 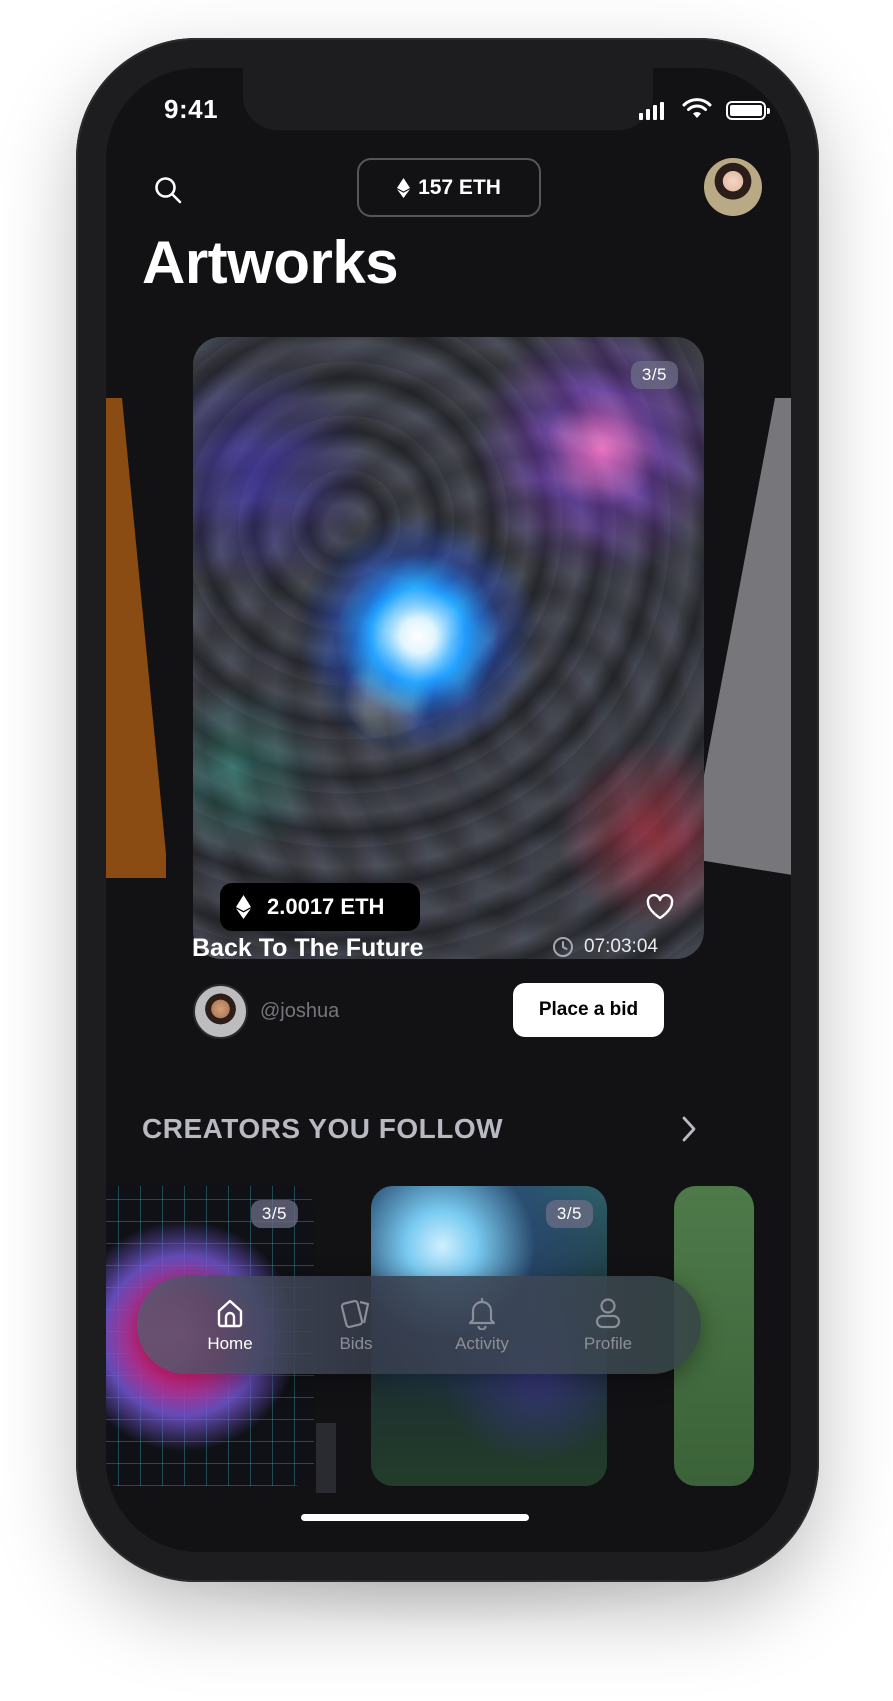 I want to click on user-avatar, so click(x=733, y=187).